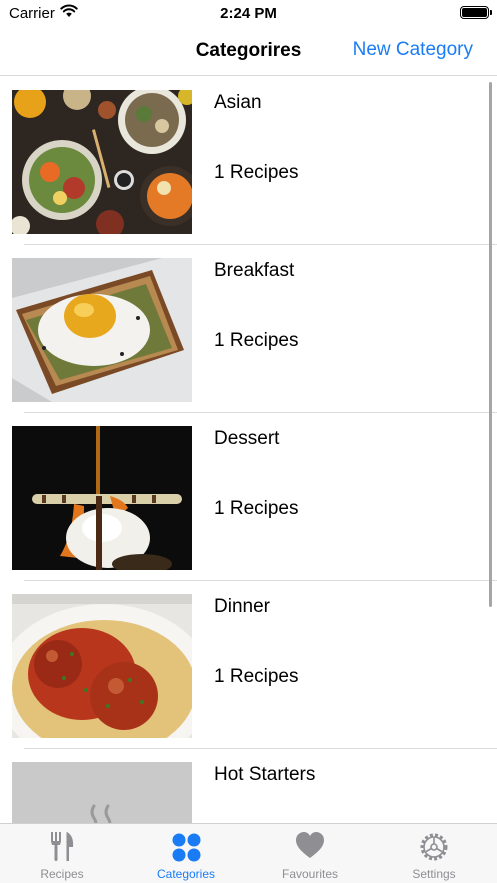 The width and height of the screenshot is (497, 883). I want to click on tab-bar: Recipes Categories Favourites Settings, so click(248, 853).